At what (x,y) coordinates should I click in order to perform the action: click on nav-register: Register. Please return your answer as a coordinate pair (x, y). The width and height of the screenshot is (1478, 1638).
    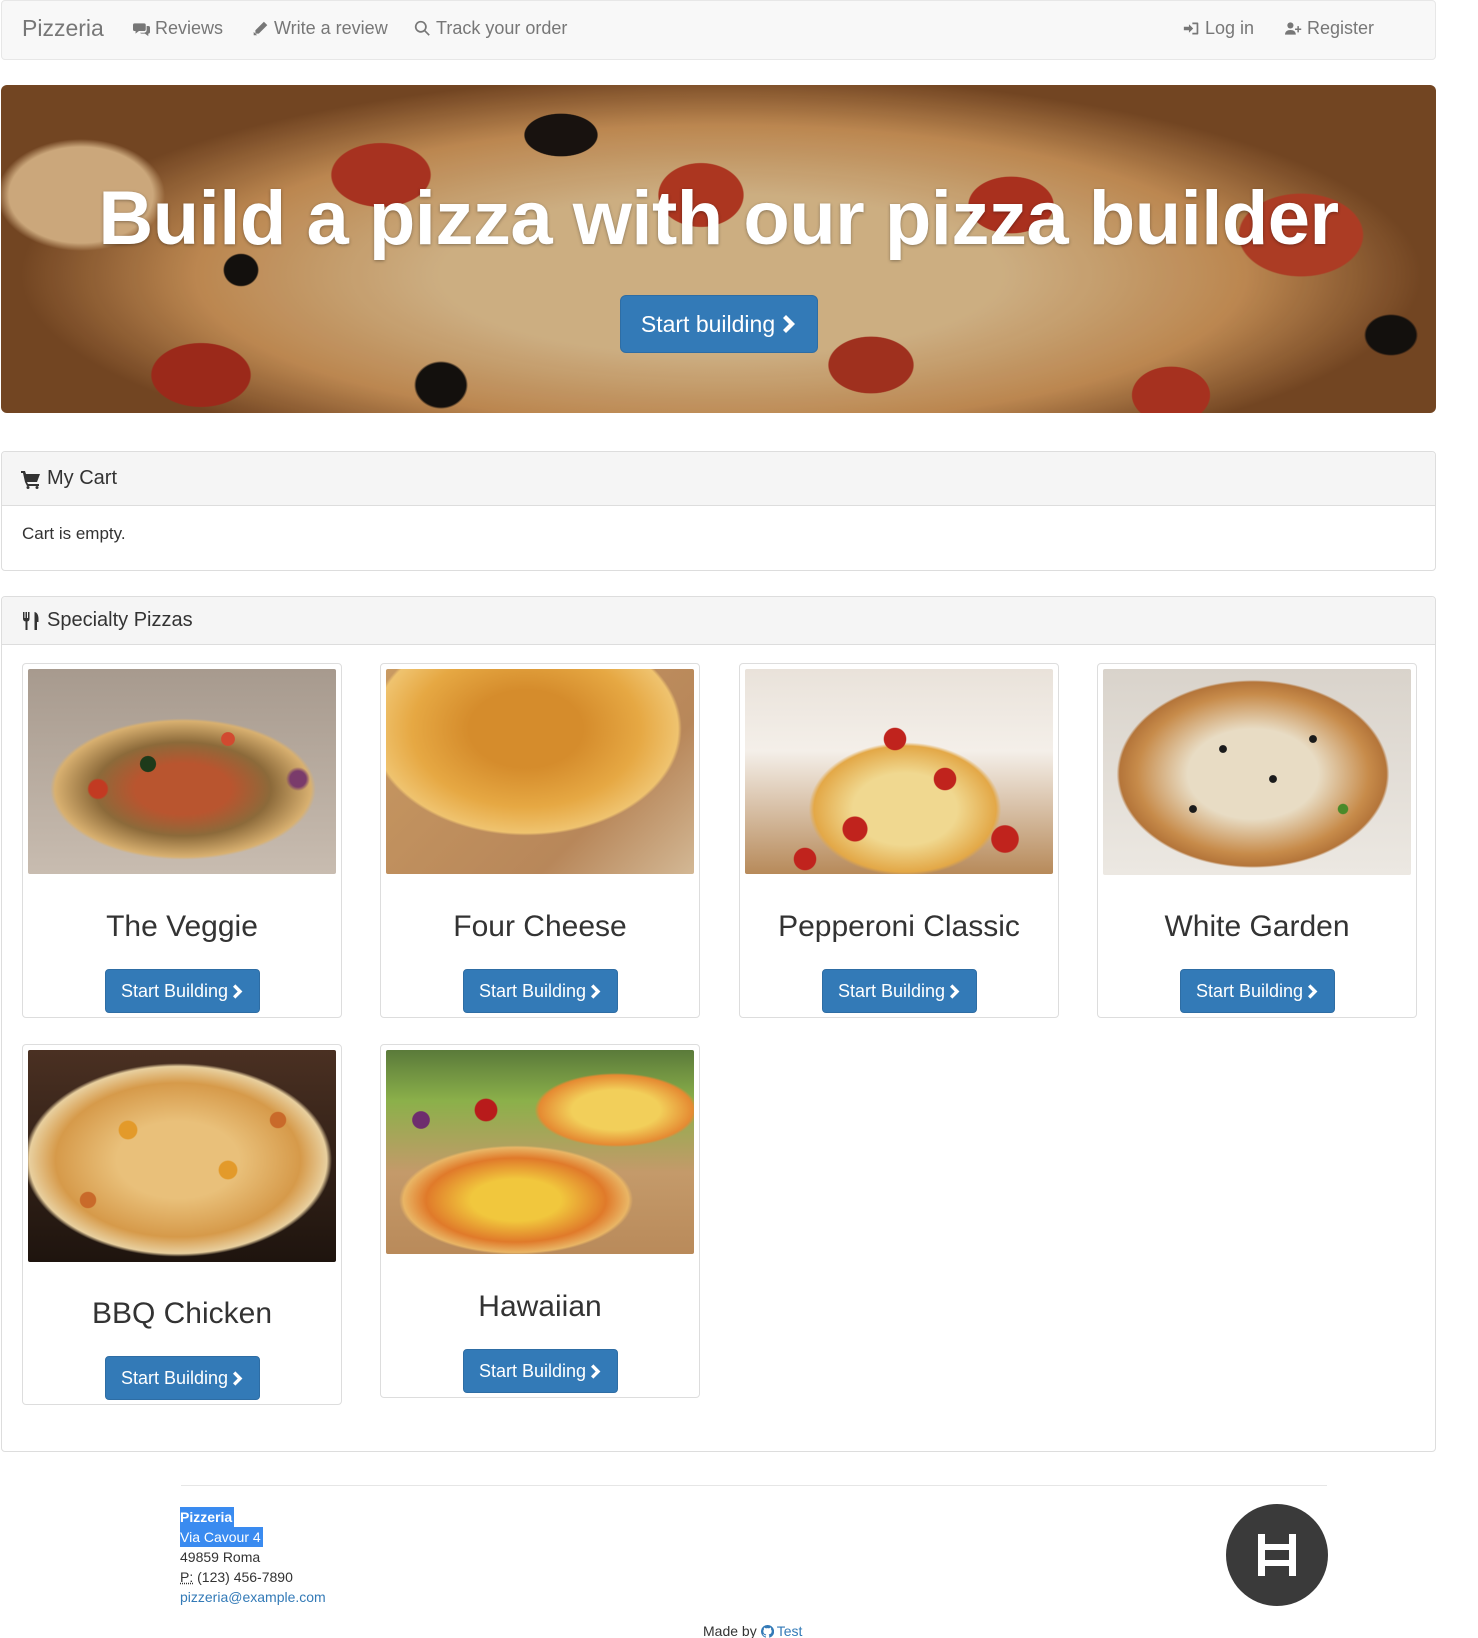
    Looking at the image, I should click on (1329, 28).